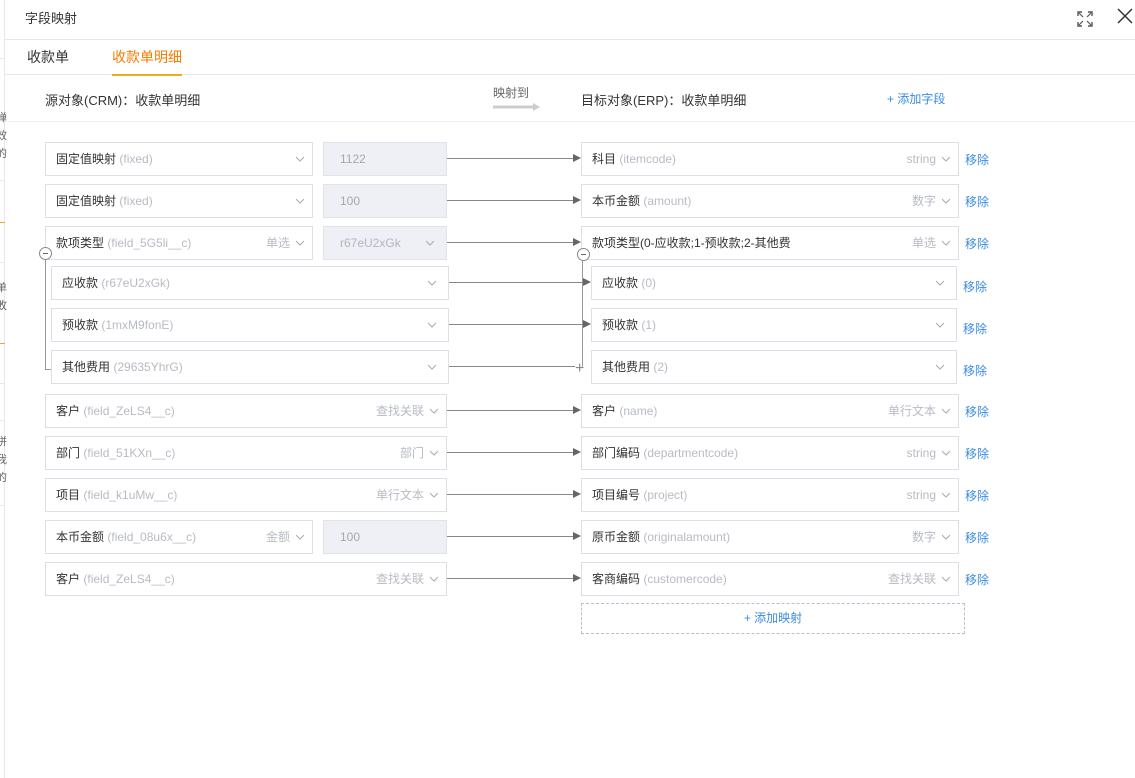 This screenshot has width=1135, height=778. What do you see at coordinates (620, 283) in the screenshot?
I see `option-target-label: 应收款` at bounding box center [620, 283].